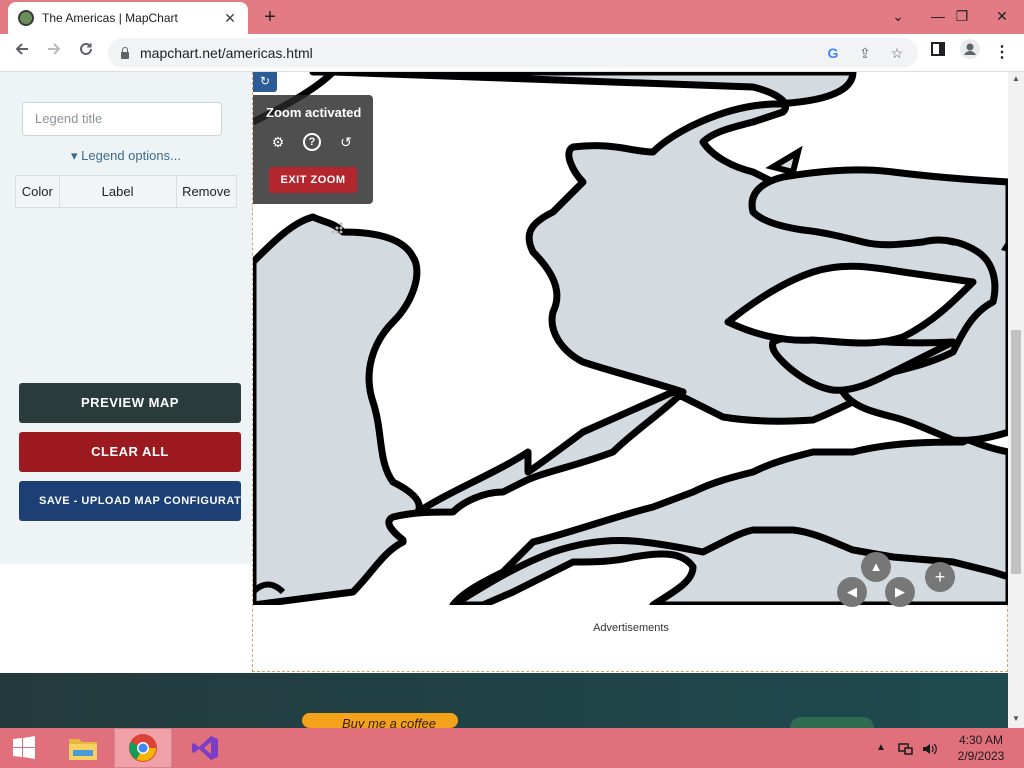 Image resolution: width=1024 pixels, height=768 pixels. What do you see at coordinates (110, 18) in the screenshot?
I see `tab-title: The Americas | MapChart` at bounding box center [110, 18].